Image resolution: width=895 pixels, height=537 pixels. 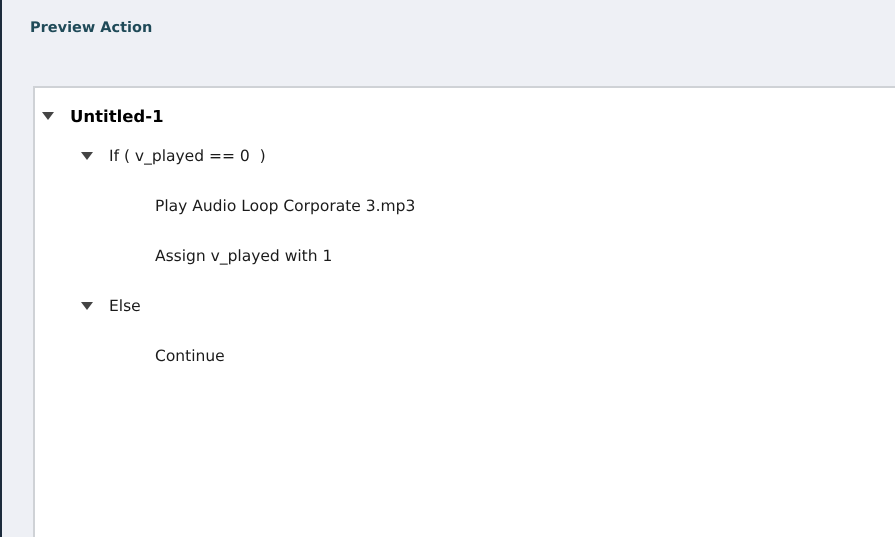 I want to click on tree-item: Play Audio Loop Corporate 3.mp3, so click(x=285, y=206).